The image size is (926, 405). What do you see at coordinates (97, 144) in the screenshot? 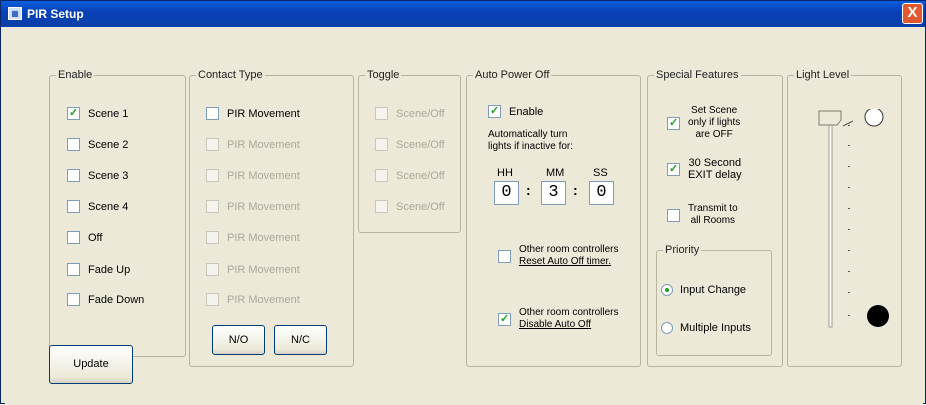
I see `checkbox-scene-2: Scene 2` at bounding box center [97, 144].